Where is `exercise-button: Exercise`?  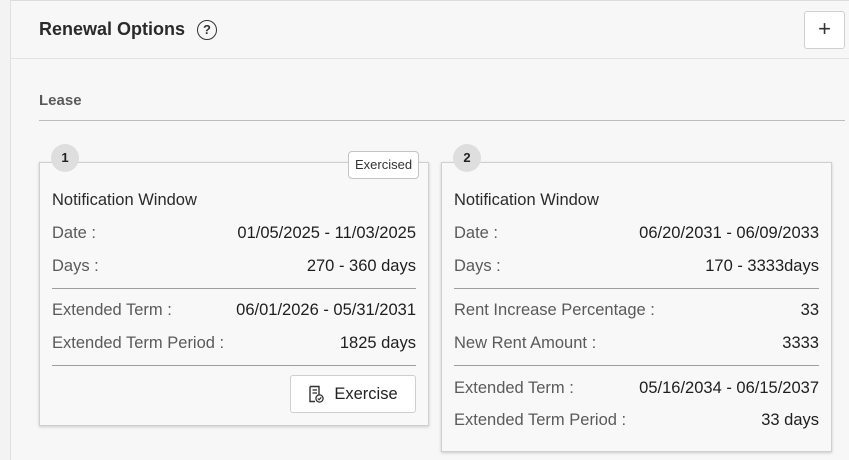
exercise-button: Exercise is located at coordinates (353, 394).